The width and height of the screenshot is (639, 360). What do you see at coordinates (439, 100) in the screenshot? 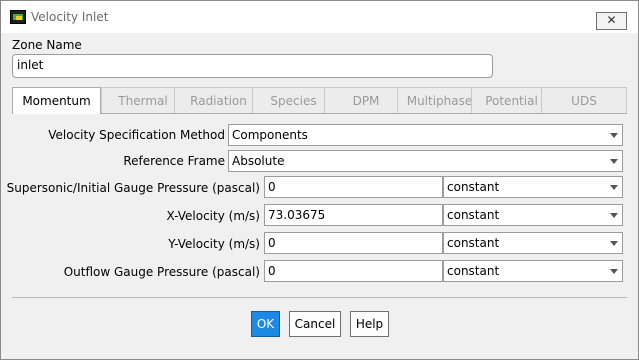
I see `tab-multiphase: Multiphase` at bounding box center [439, 100].